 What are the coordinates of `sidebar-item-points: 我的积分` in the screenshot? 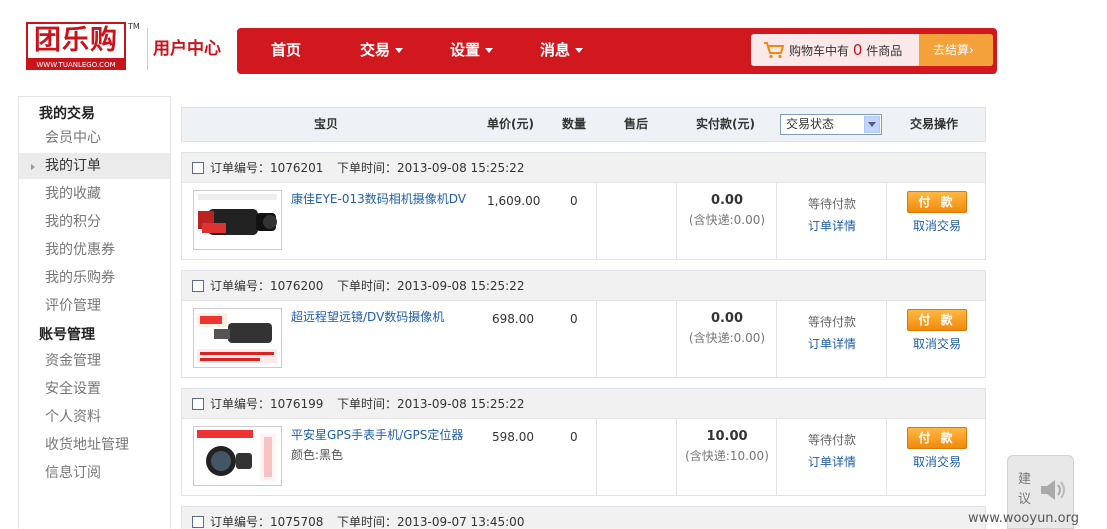 It's located at (94, 222).